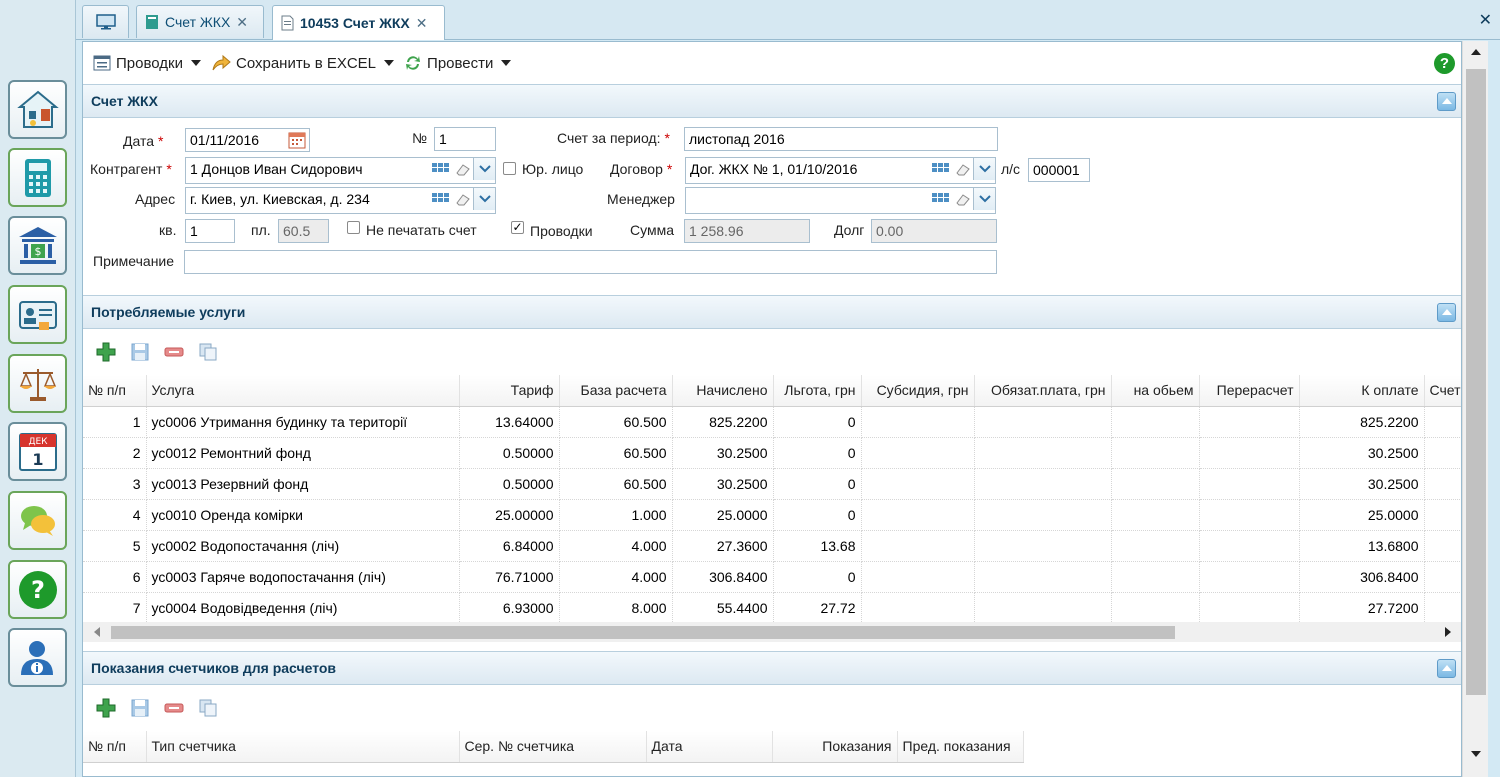  I want to click on cell-to-pay: 30.2500, so click(1362, 484).